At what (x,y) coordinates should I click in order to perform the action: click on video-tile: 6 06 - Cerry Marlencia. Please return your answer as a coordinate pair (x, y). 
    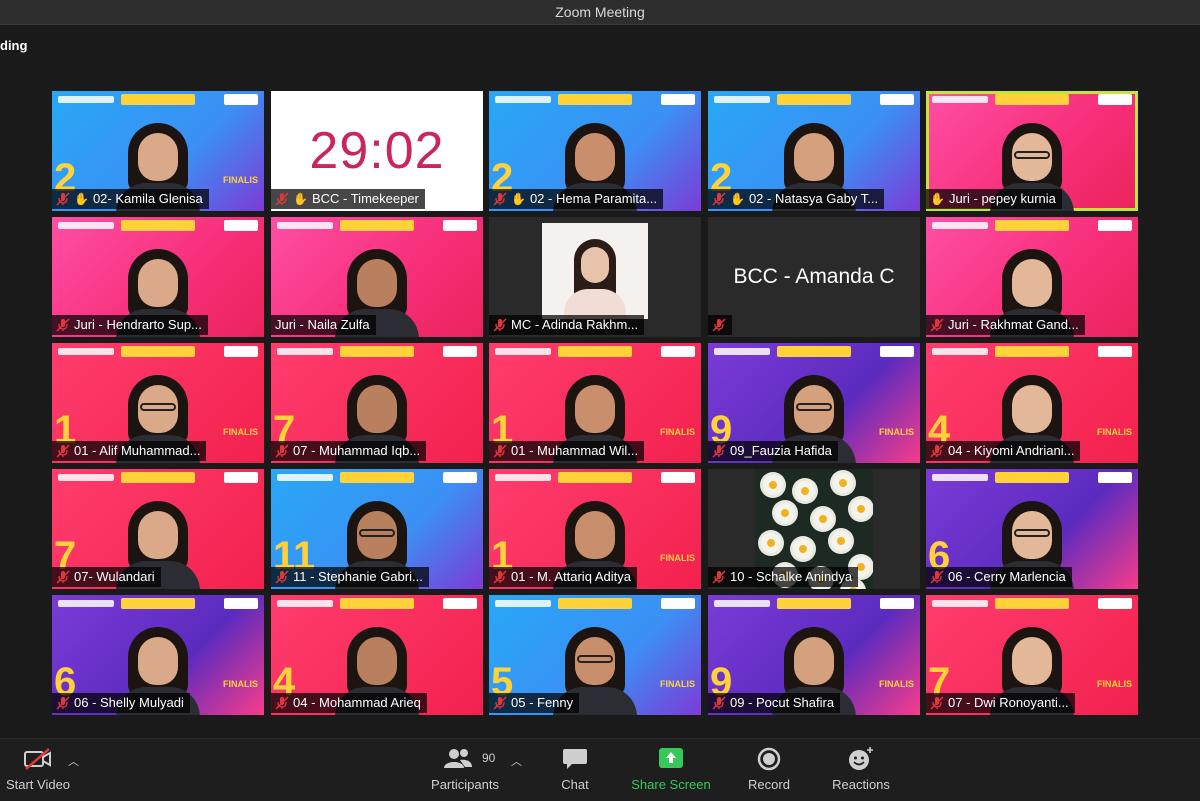
    Looking at the image, I should click on (1032, 529).